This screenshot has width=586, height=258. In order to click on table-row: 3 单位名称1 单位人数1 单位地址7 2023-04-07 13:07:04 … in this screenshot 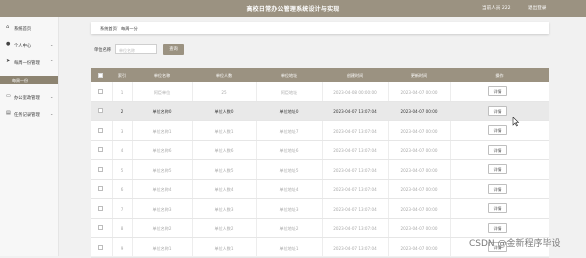, I will do `click(320, 131)`.